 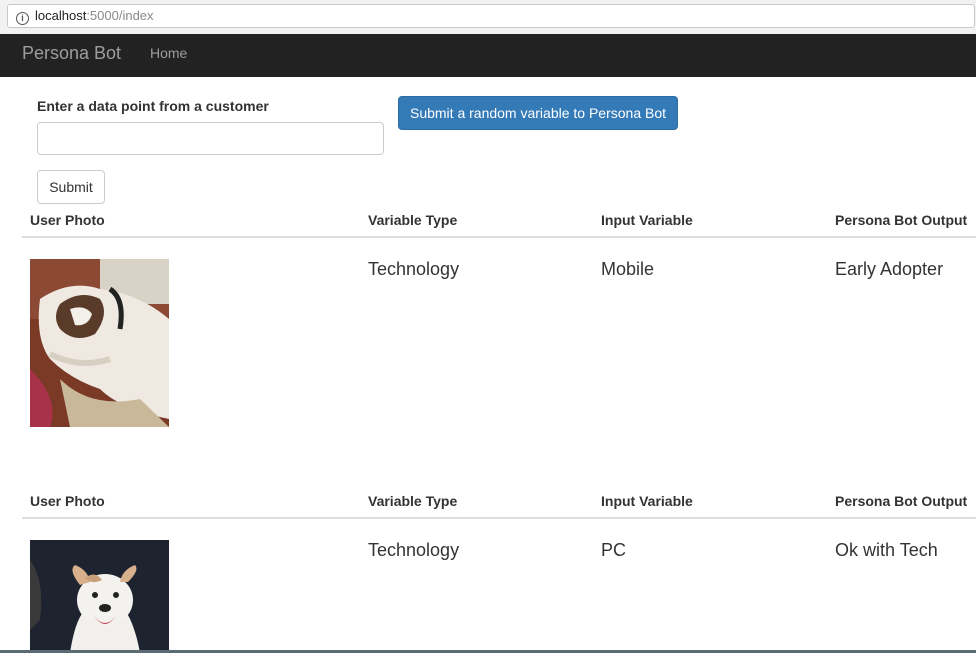 What do you see at coordinates (120, 15) in the screenshot?
I see `url-path: :5000/index` at bounding box center [120, 15].